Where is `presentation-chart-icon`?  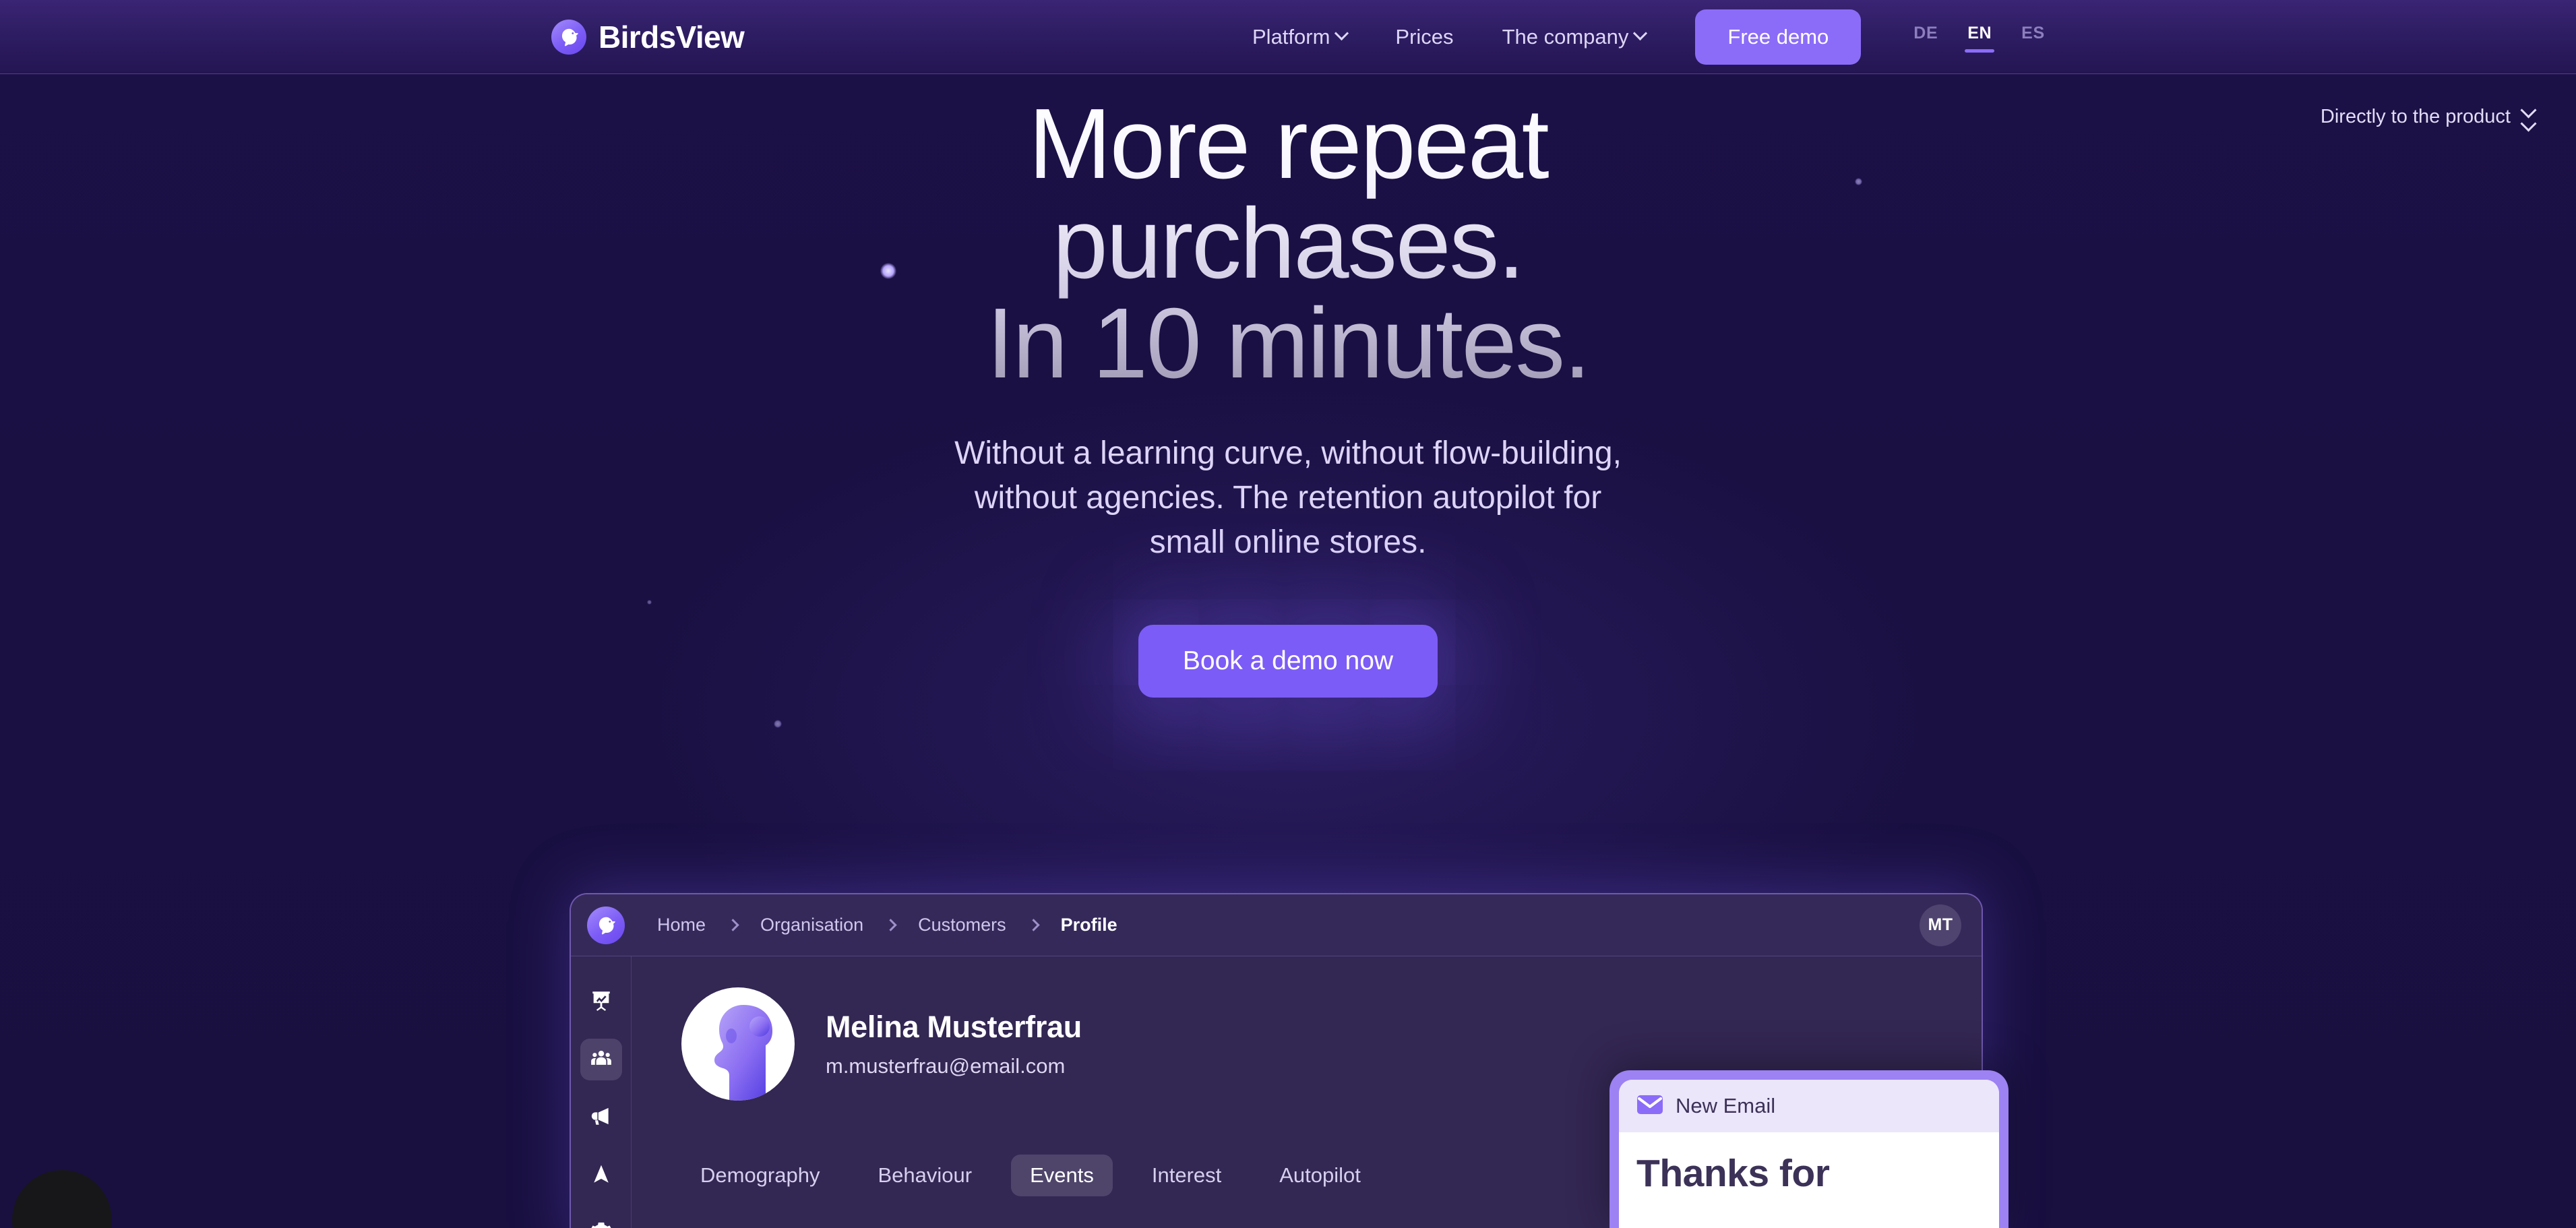 presentation-chart-icon is located at coordinates (602, 1002).